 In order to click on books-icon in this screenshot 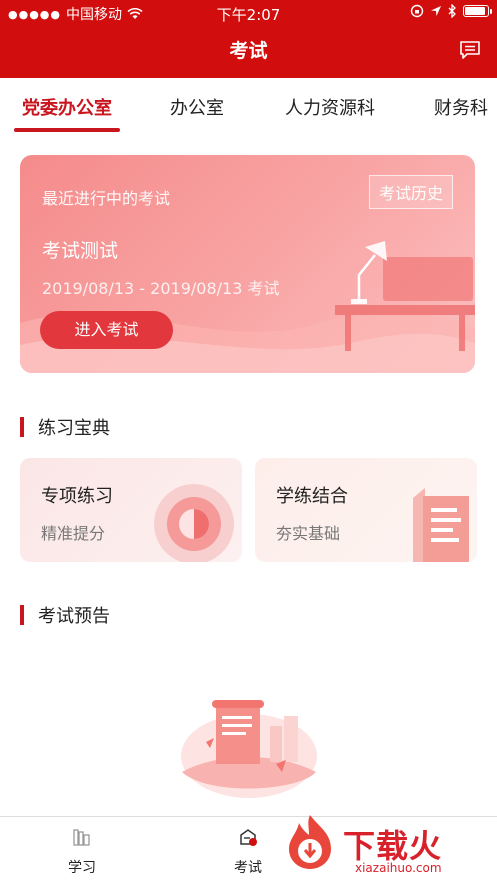, I will do `click(81, 837)`.